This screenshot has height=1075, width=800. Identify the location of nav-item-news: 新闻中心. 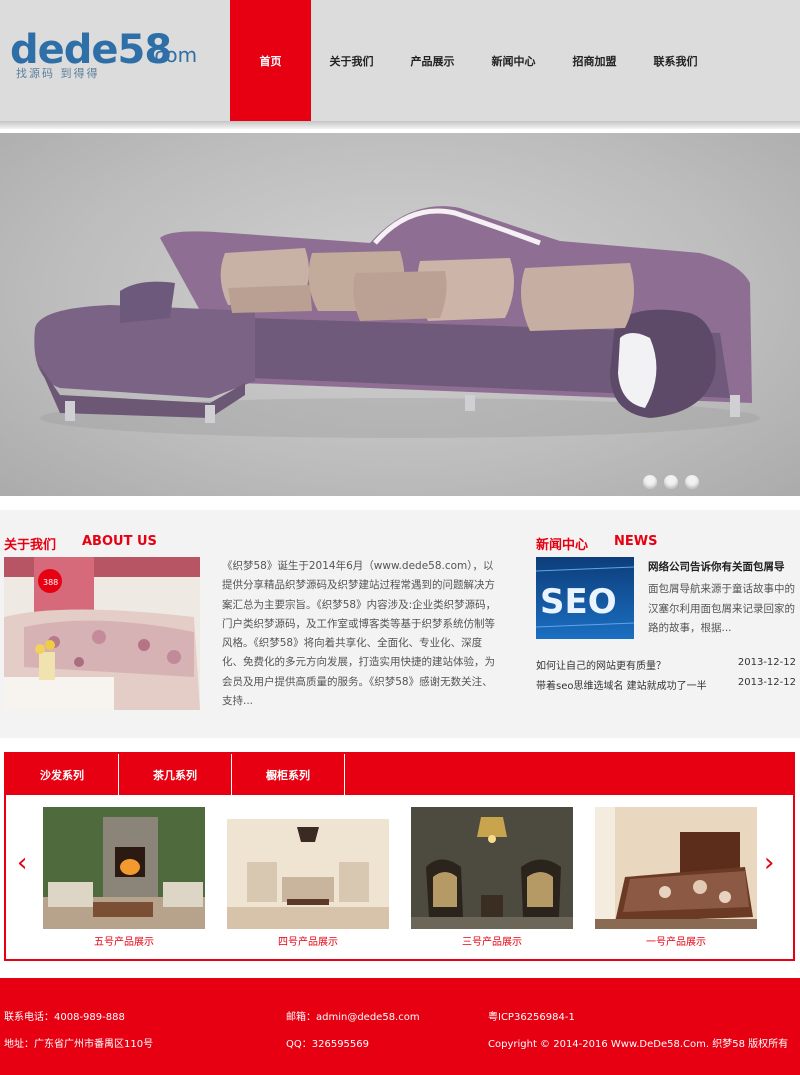
(513, 60).